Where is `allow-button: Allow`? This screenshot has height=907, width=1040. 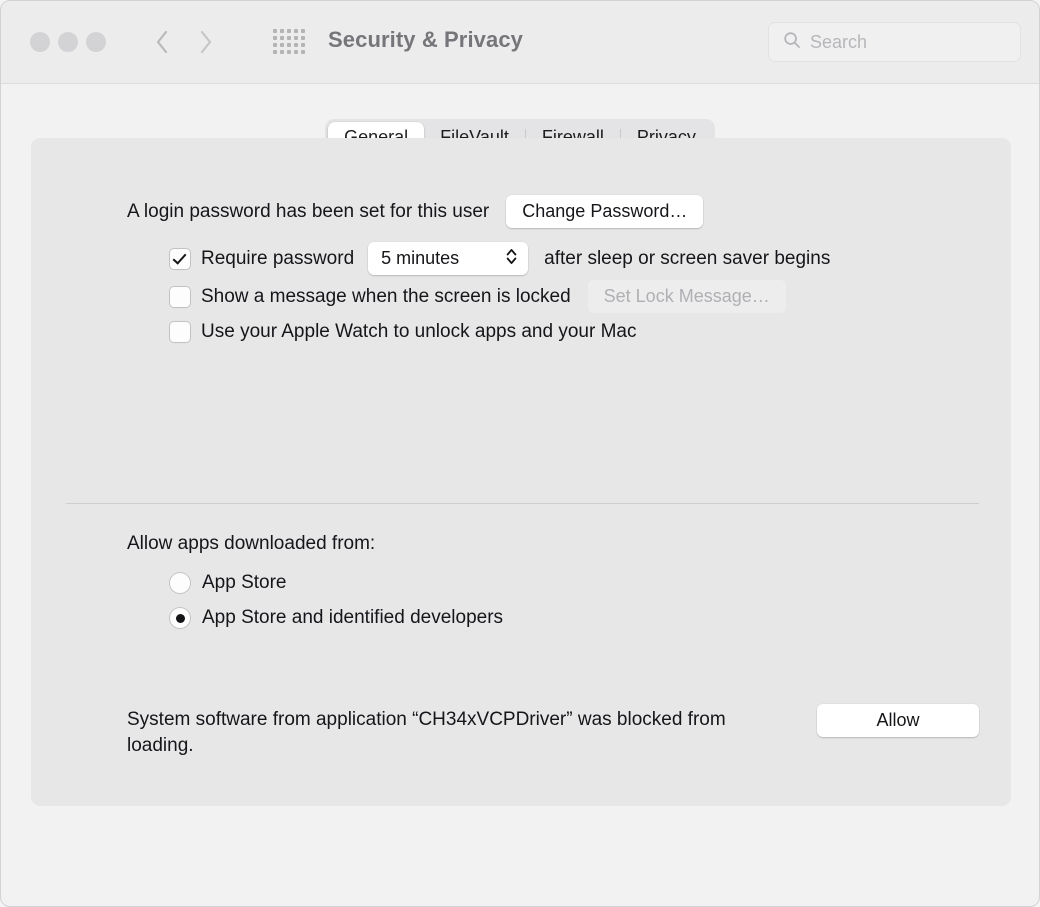
allow-button: Allow is located at coordinates (898, 720).